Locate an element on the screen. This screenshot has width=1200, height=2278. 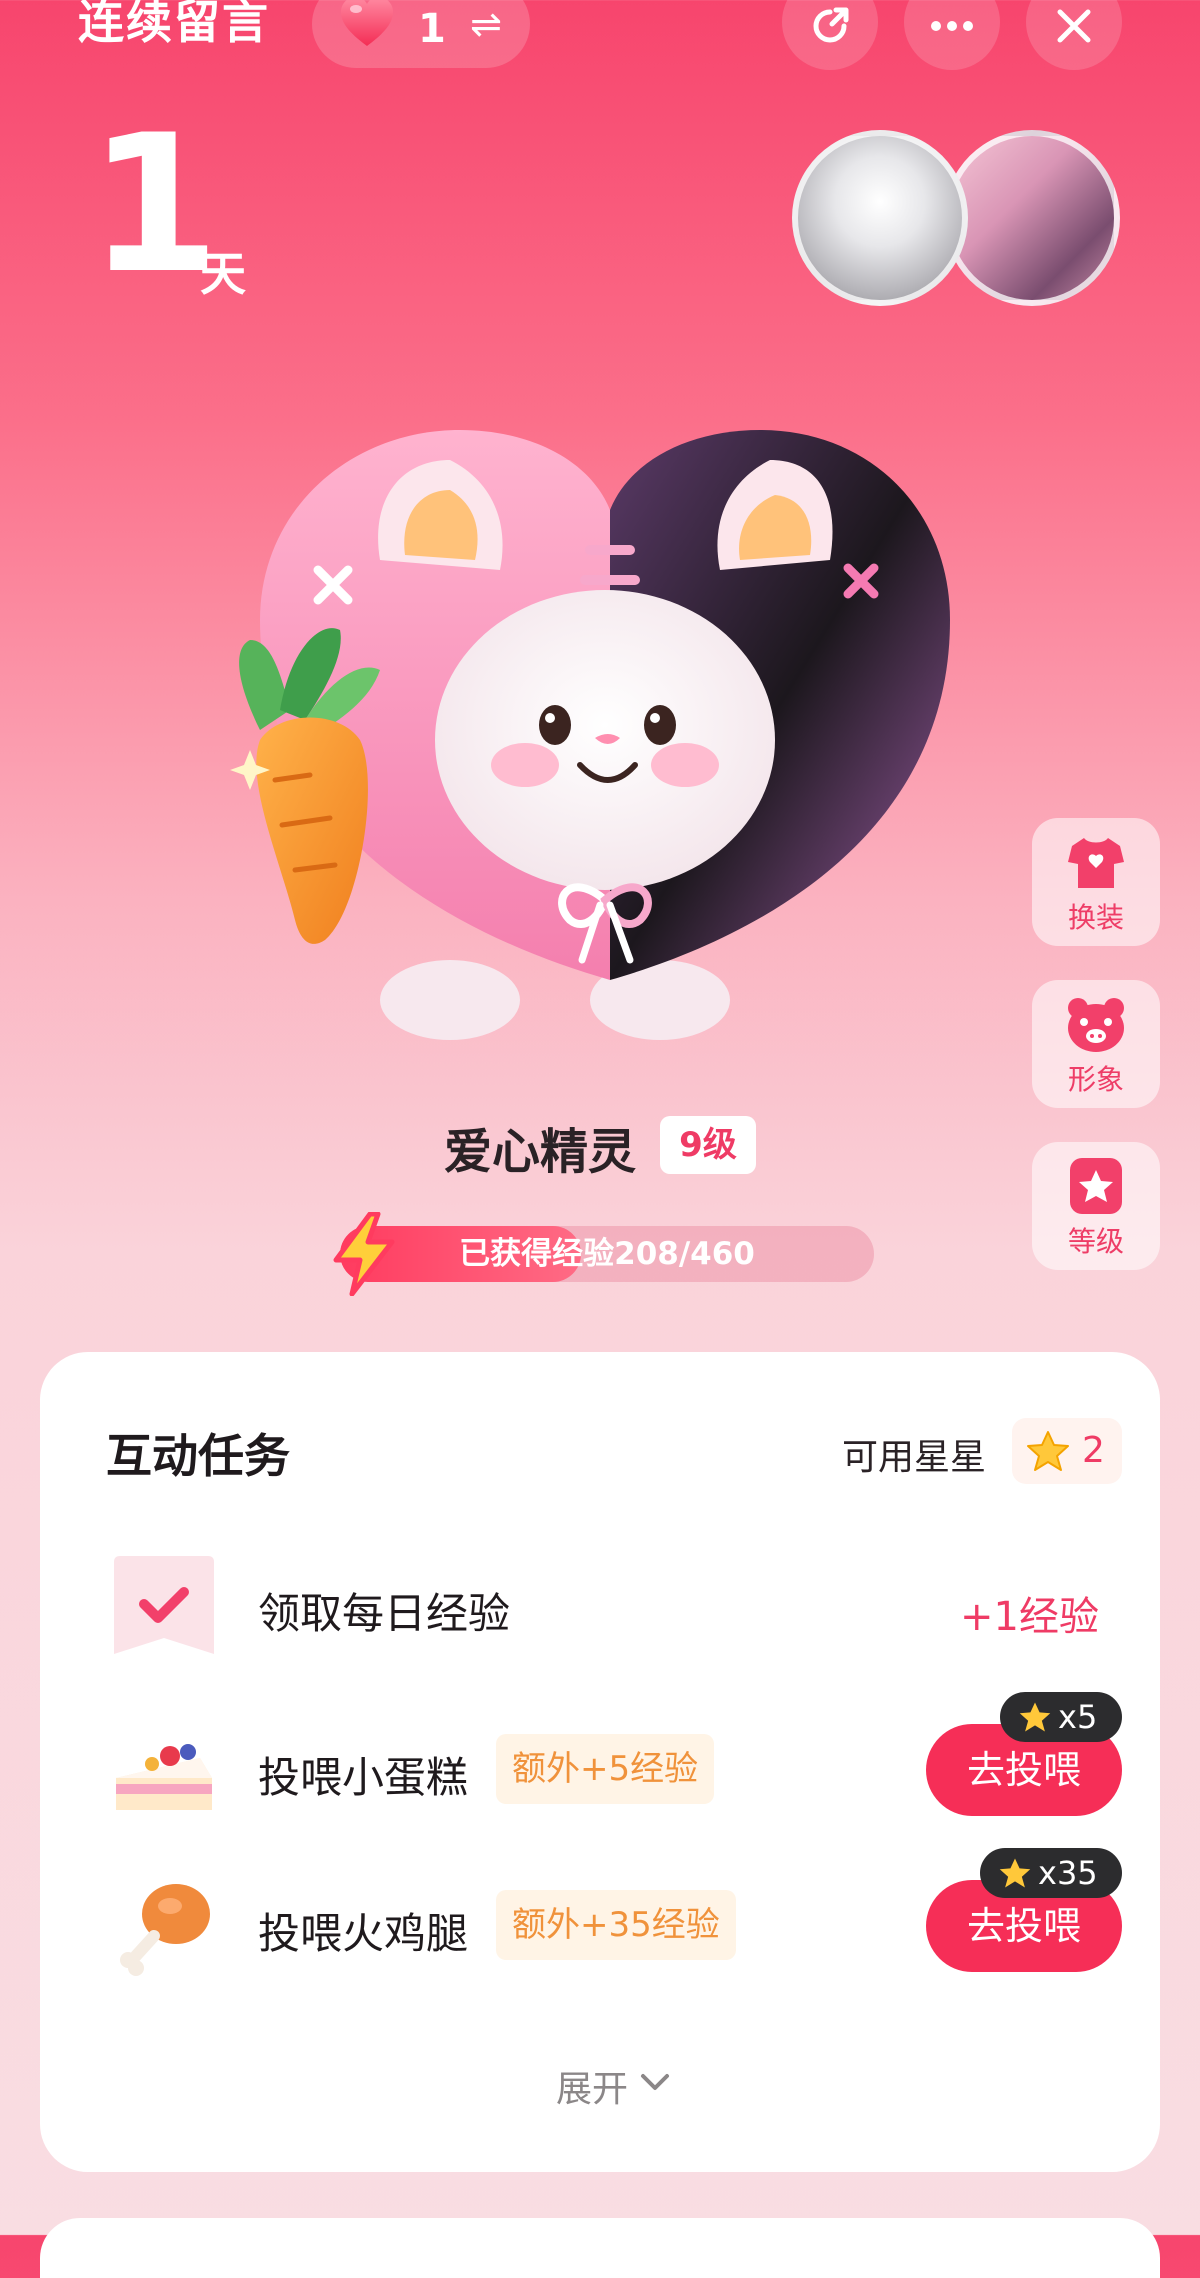
mascot-name: 爱心精灵 is located at coordinates (540, 1152).